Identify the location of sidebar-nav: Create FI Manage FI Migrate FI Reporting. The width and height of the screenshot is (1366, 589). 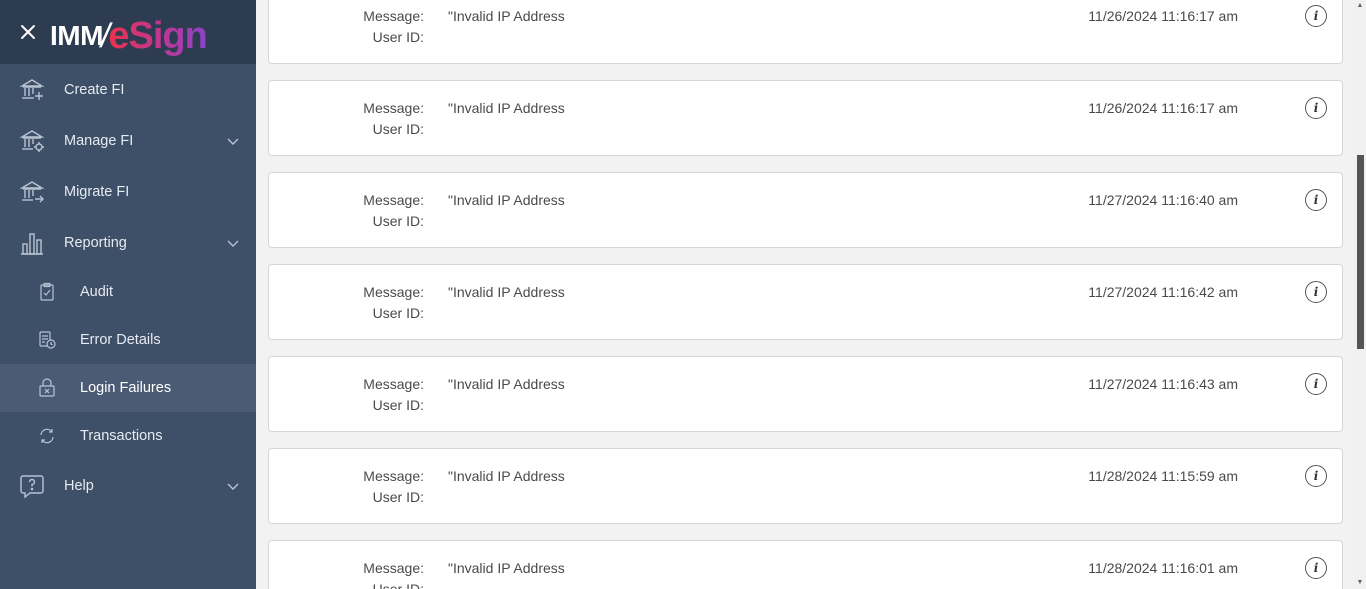
(128, 166).